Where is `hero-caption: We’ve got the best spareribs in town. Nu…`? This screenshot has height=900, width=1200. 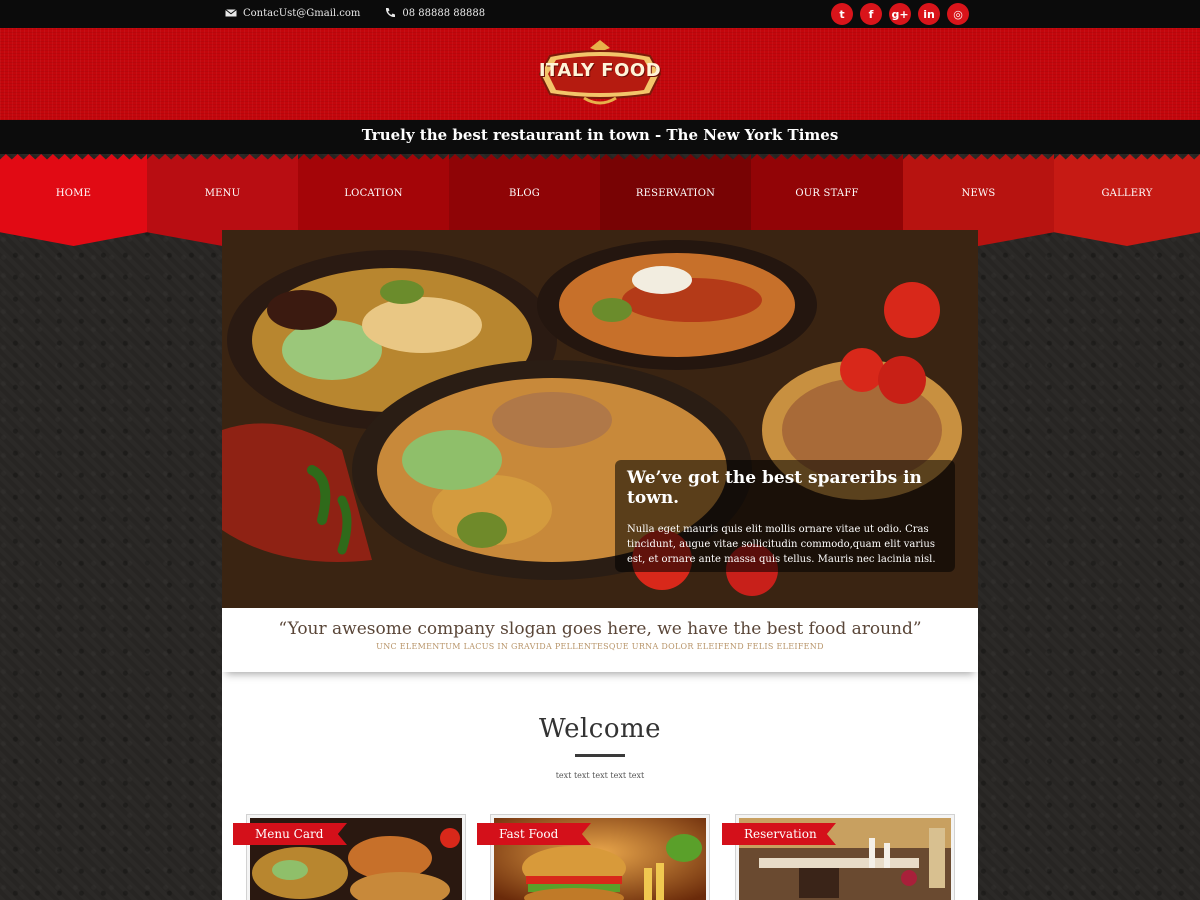
hero-caption: We’ve got the best spareribs in town. Nu… is located at coordinates (785, 516).